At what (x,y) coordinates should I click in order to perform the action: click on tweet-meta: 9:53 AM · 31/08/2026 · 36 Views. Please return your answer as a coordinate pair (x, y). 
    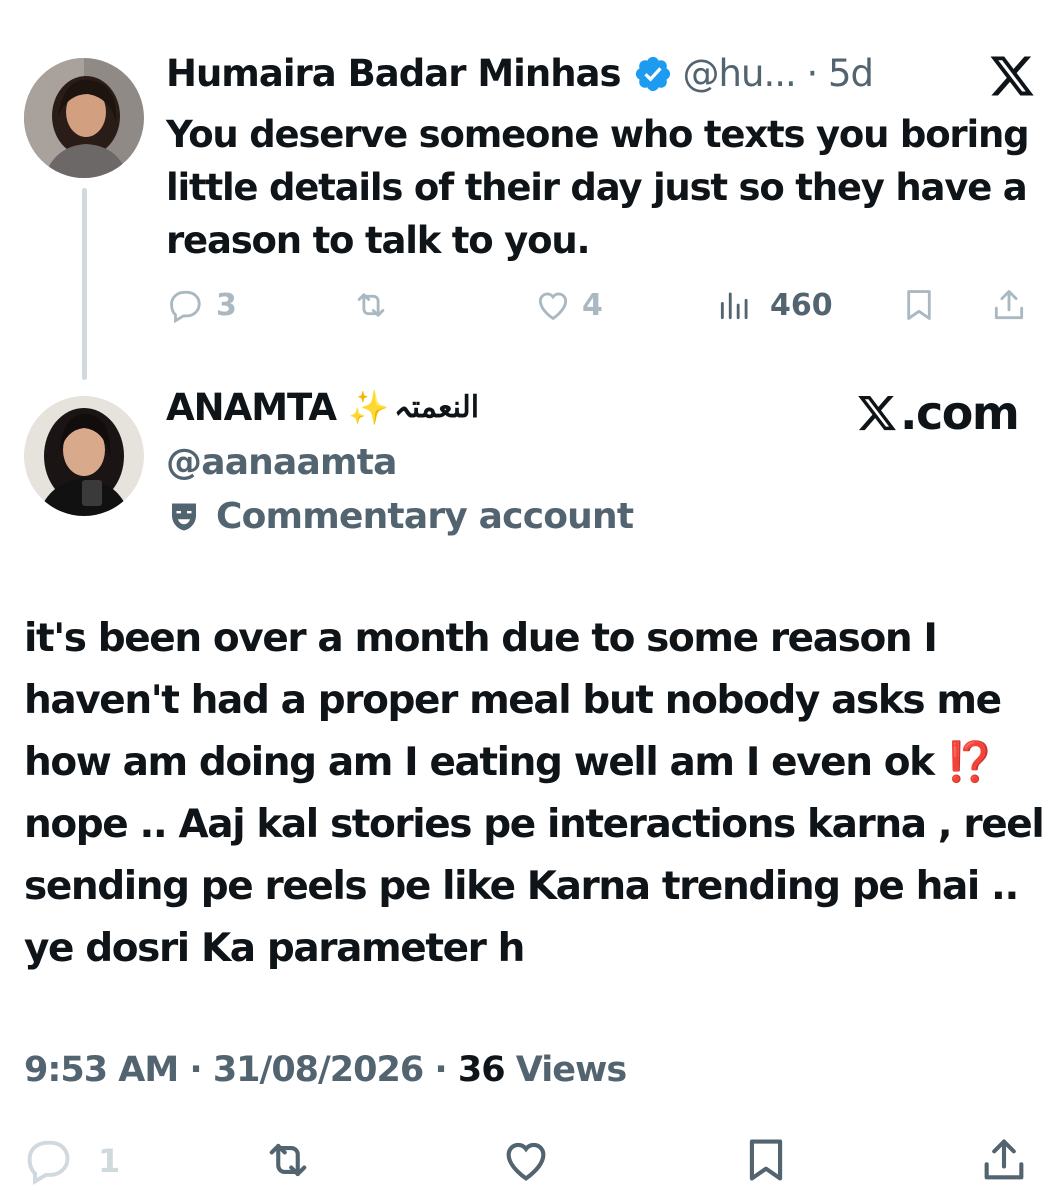
    Looking at the image, I should click on (325, 1070).